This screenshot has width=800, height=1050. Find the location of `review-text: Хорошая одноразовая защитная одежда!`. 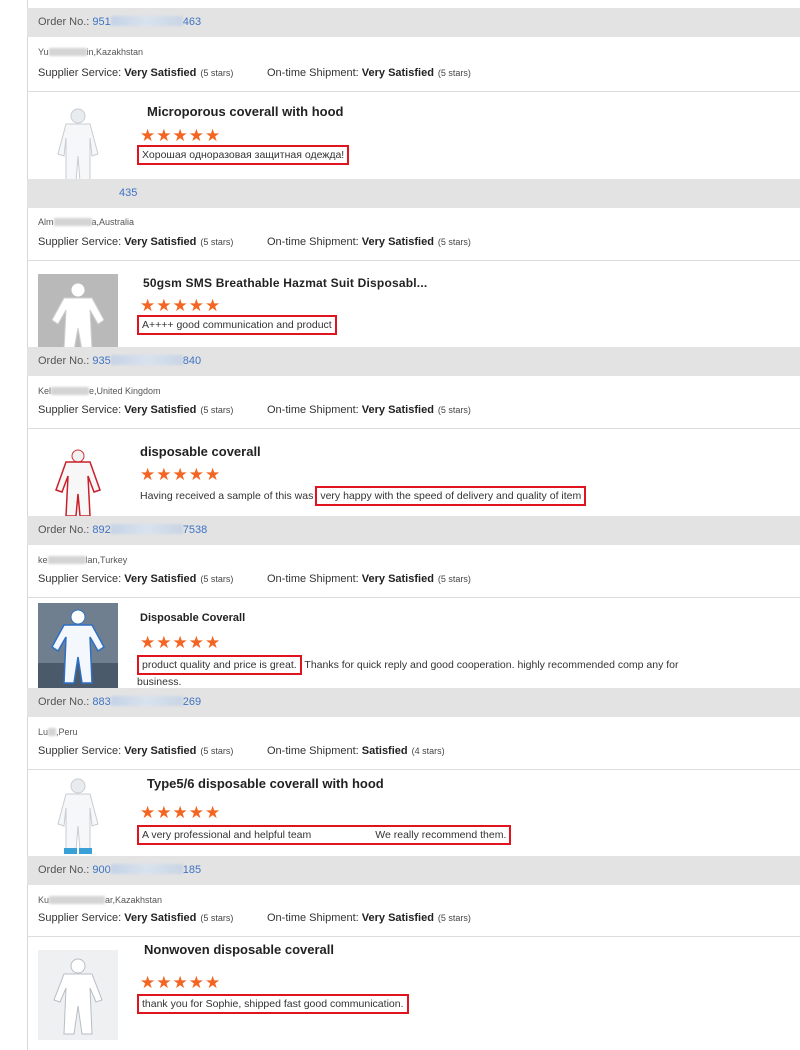

review-text: Хорошая одноразовая защитная одежда! is located at coordinates (243, 155).